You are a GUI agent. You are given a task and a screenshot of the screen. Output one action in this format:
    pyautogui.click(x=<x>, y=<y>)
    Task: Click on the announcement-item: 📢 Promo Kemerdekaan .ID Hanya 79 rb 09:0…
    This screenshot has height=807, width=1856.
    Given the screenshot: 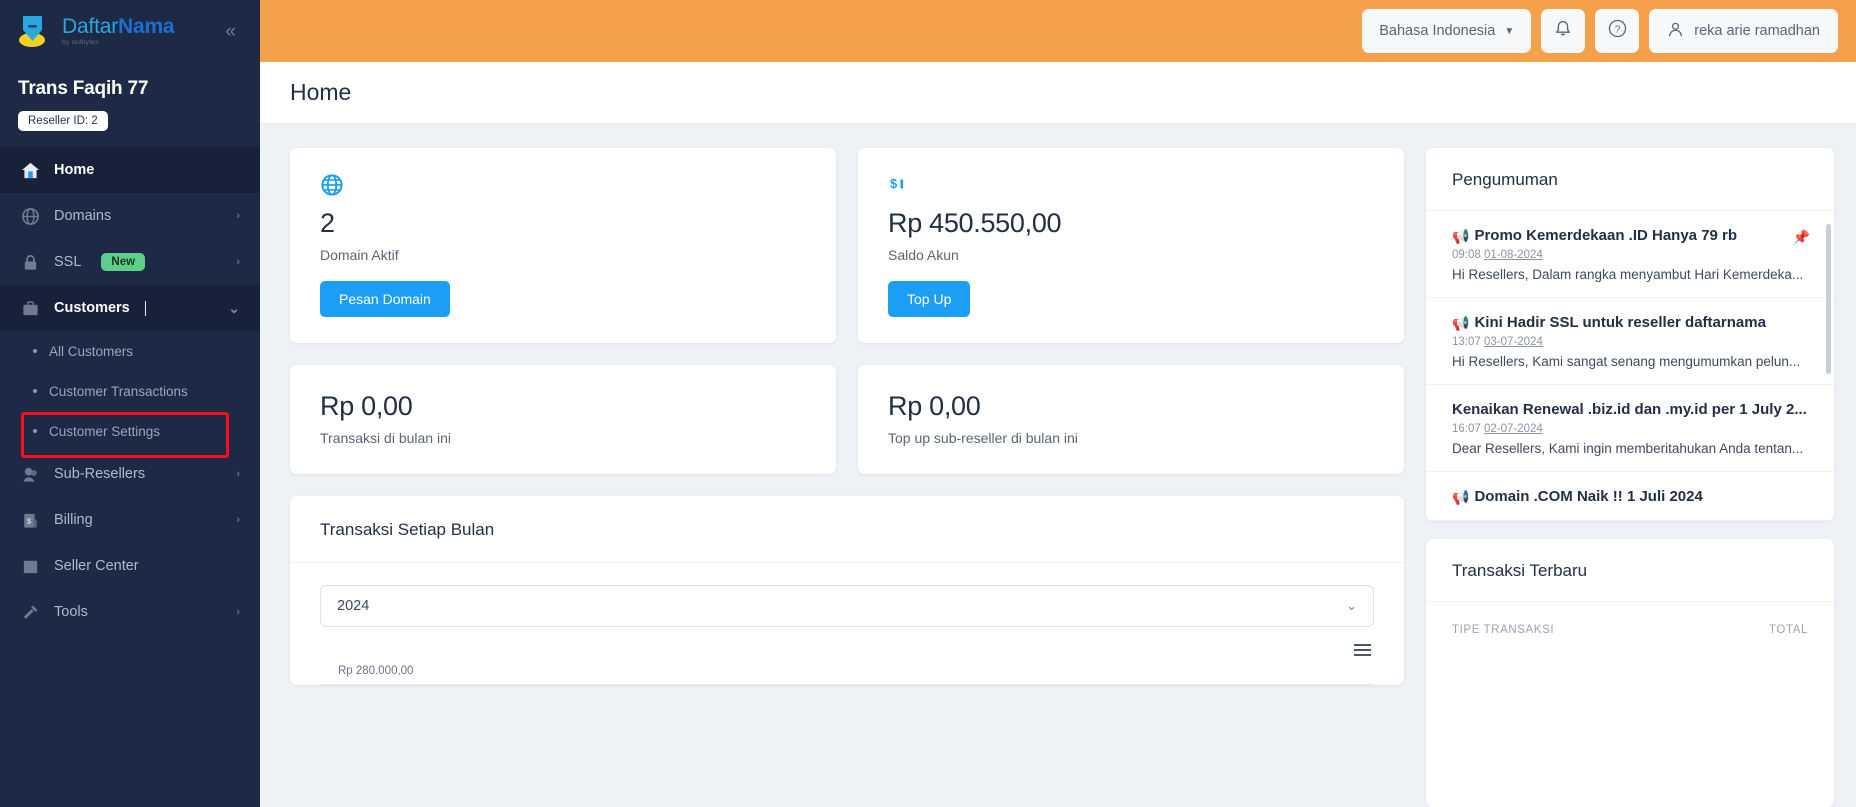 What is the action you would take?
    pyautogui.click(x=1630, y=254)
    